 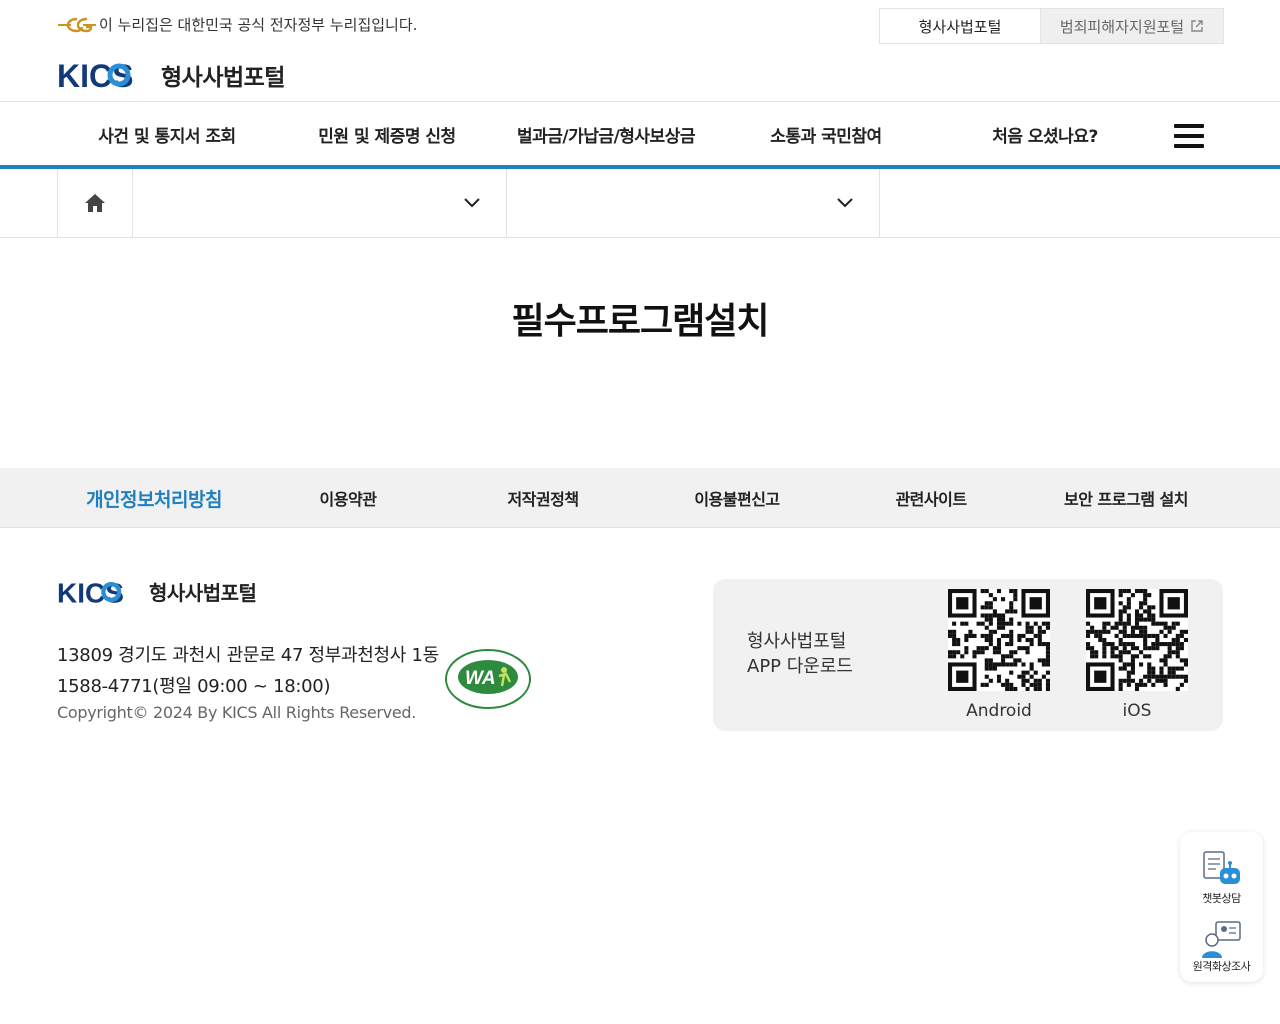 What do you see at coordinates (1137, 640) in the screenshot?
I see `ios-qr-code` at bounding box center [1137, 640].